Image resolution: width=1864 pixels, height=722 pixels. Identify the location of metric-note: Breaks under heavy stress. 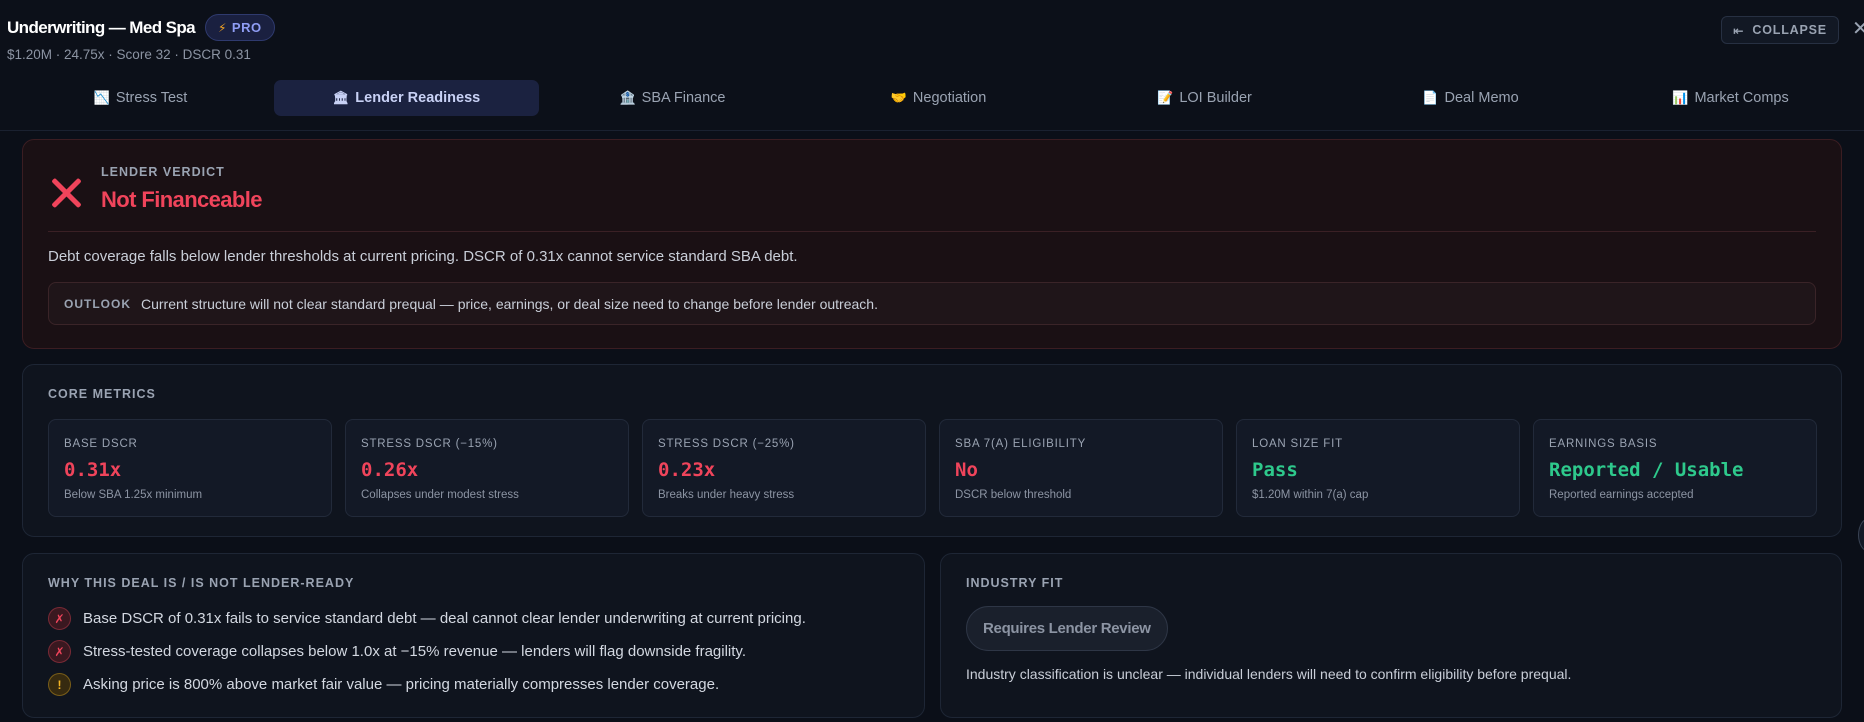
(726, 495).